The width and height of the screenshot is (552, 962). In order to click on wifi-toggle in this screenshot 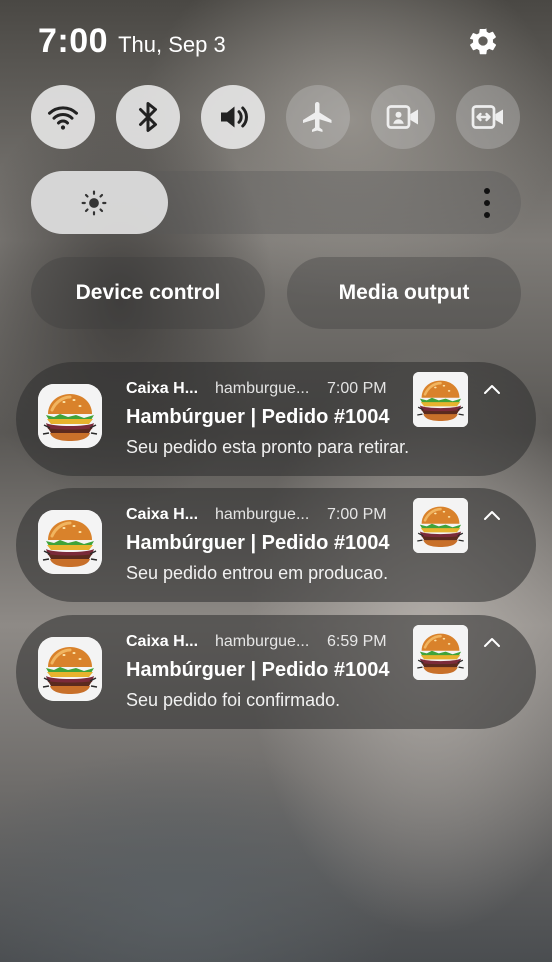, I will do `click(63, 117)`.